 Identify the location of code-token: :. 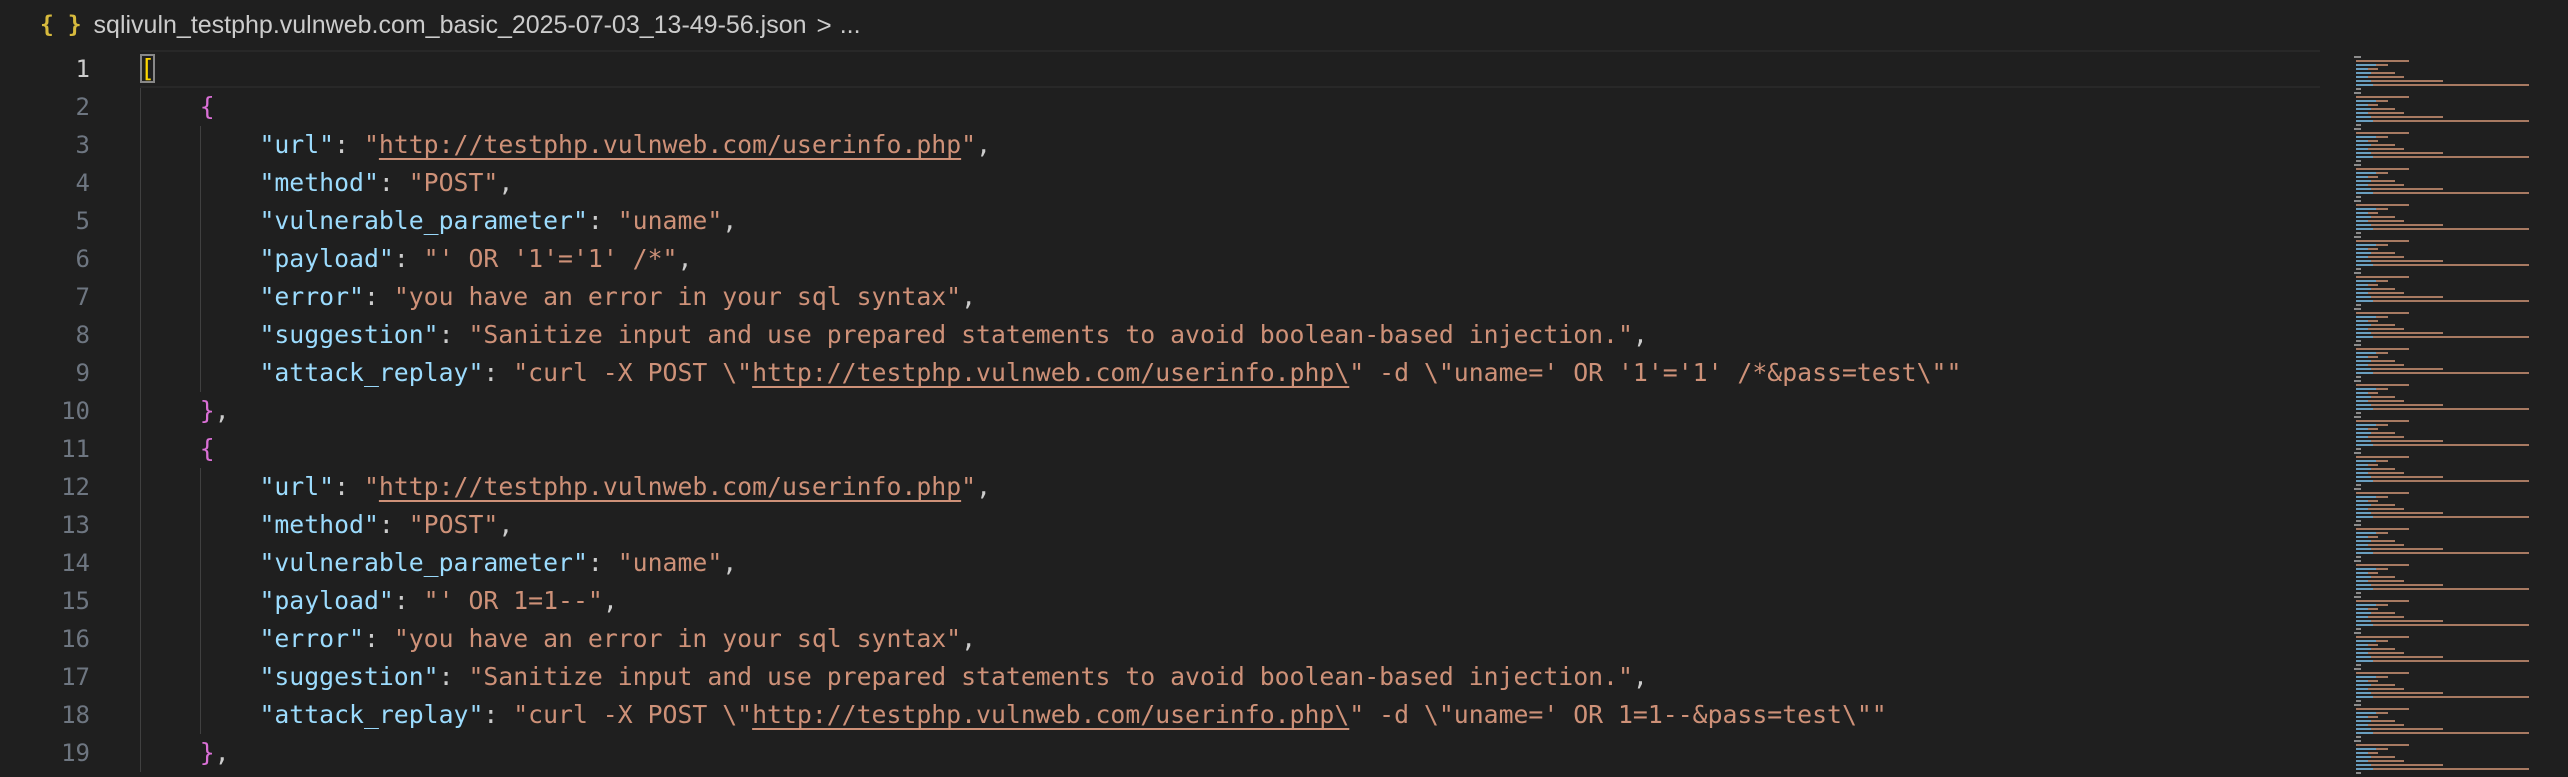
(602, 562).